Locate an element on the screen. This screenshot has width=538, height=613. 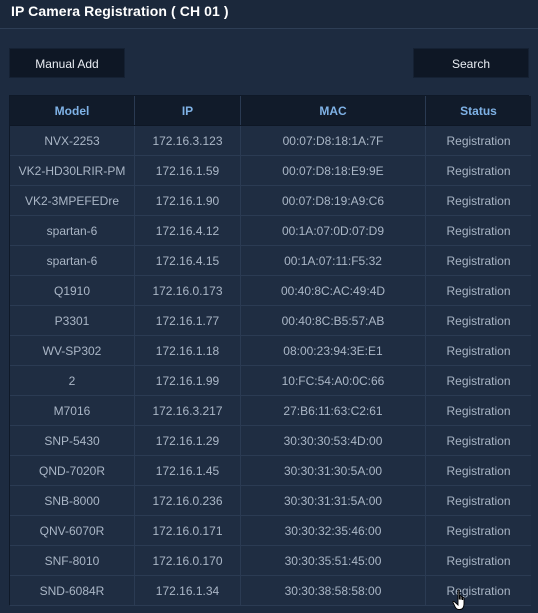
cell-ip: 172.16.1.29 is located at coordinates (187, 440).